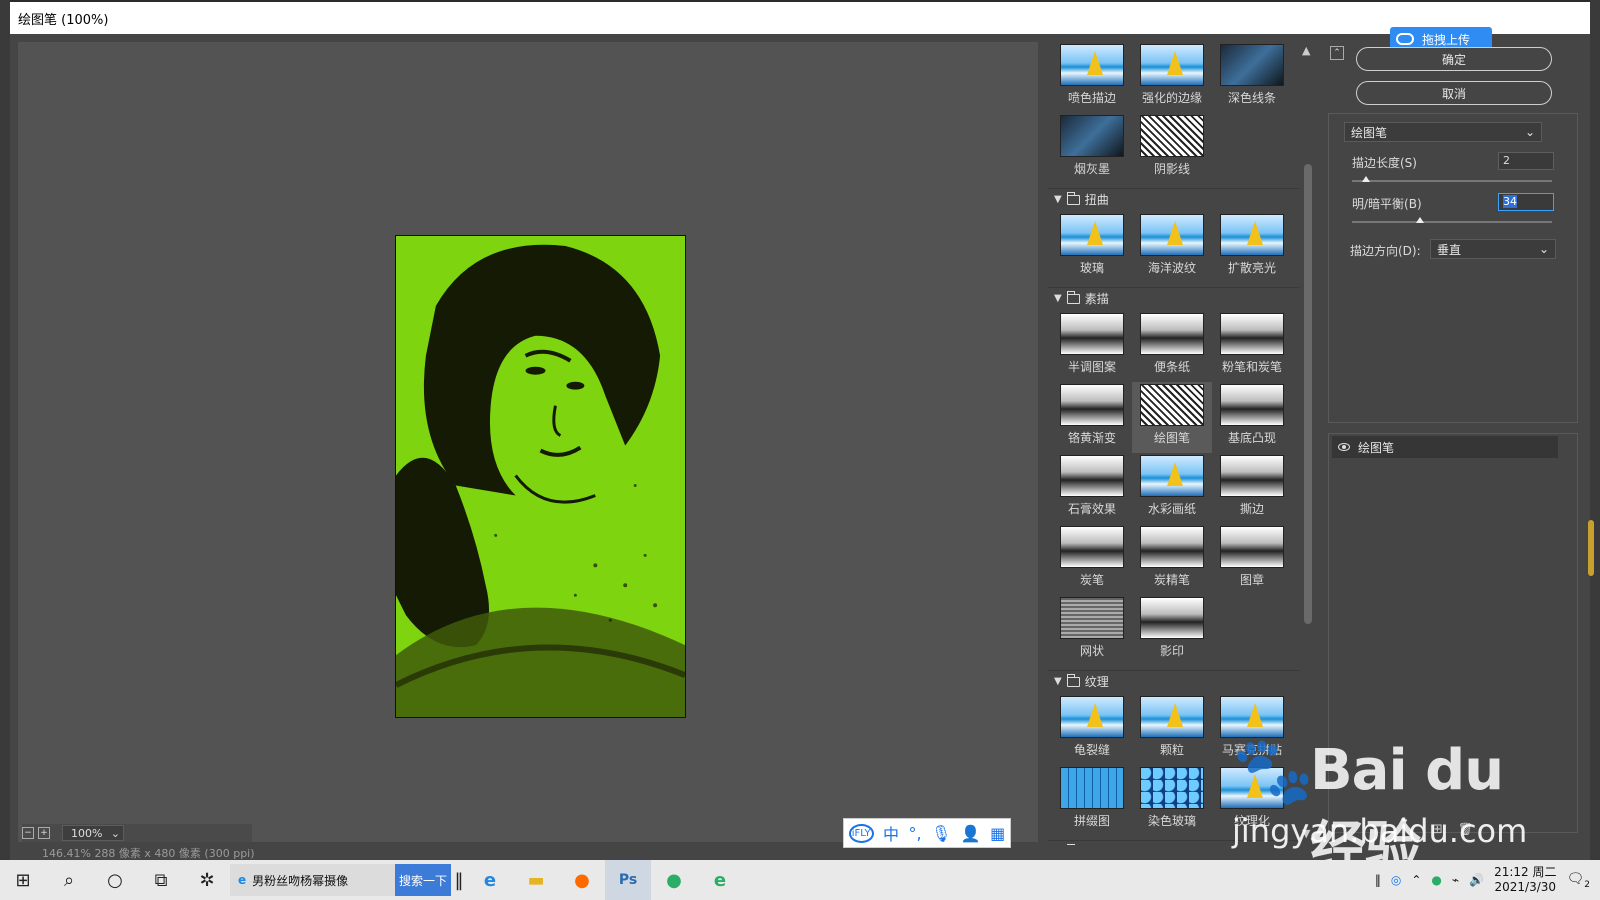 This screenshot has width=1600, height=900. I want to click on clock: 21:12 周二 2021/3/30, so click(1525, 880).